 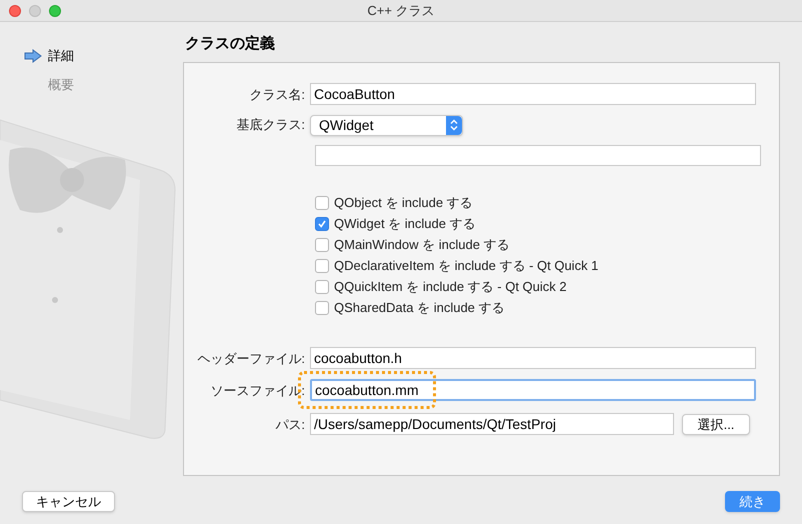 I want to click on checkbox-label: QDeclarativeItem を include する - Qt Quick 1, so click(x=466, y=265).